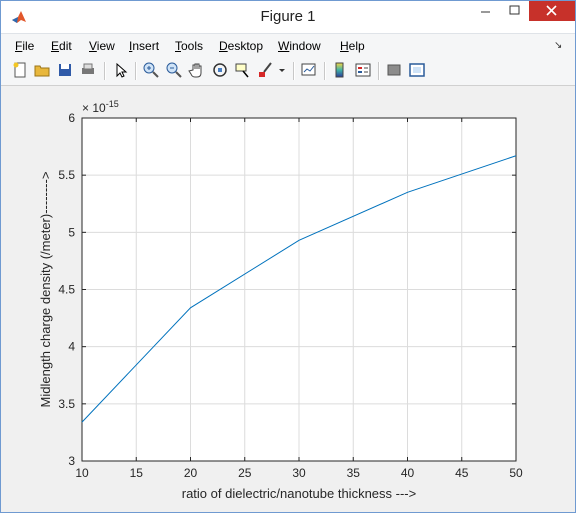 This screenshot has width=576, height=513. I want to click on data-cursor-icon, so click(243, 70).